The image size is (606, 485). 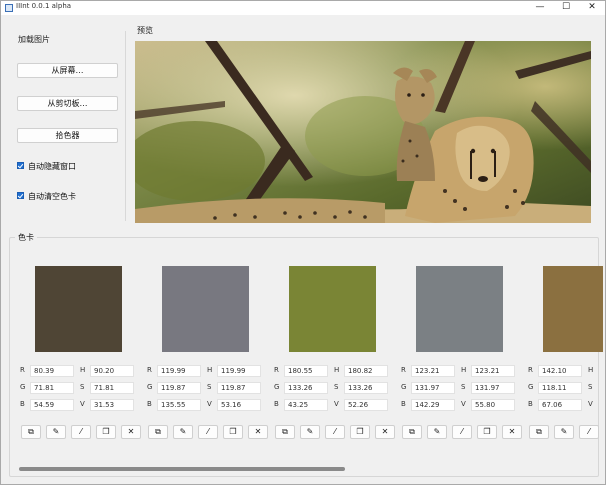 I want to click on r-value: 80.39, so click(x=52, y=371).